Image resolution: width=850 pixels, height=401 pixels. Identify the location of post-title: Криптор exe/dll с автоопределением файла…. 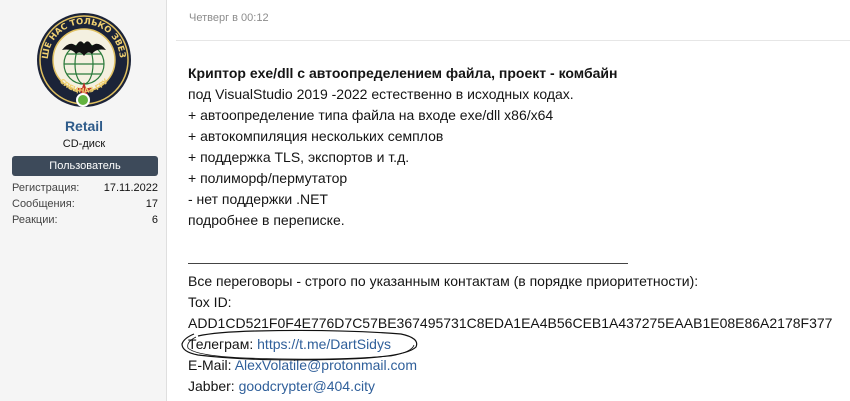
(403, 73).